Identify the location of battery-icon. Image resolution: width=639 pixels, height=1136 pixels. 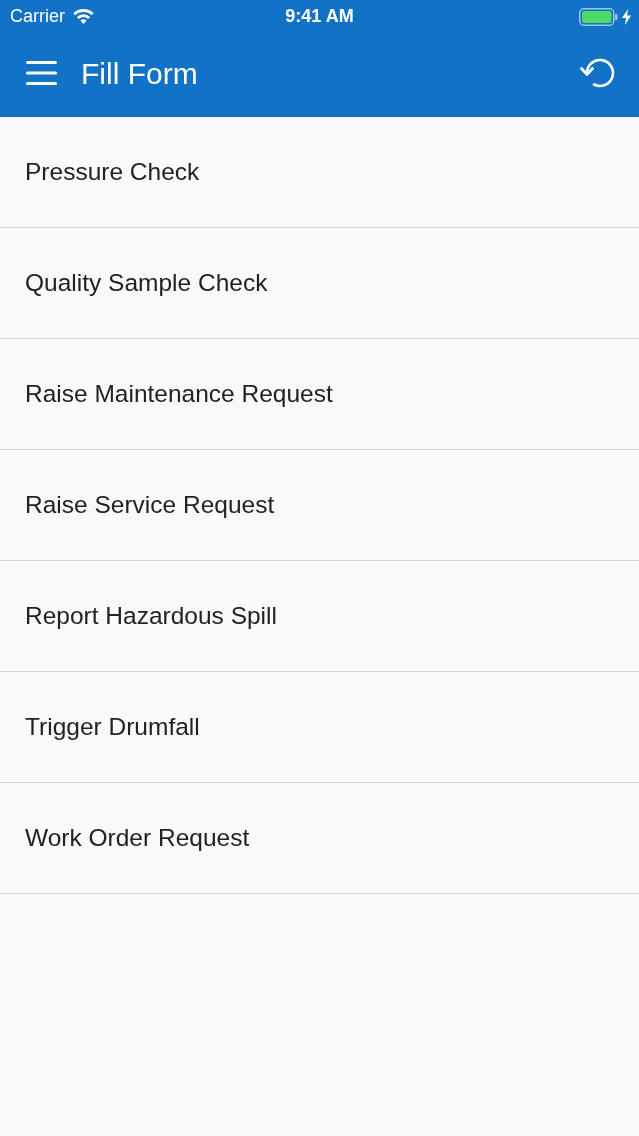
(598, 16).